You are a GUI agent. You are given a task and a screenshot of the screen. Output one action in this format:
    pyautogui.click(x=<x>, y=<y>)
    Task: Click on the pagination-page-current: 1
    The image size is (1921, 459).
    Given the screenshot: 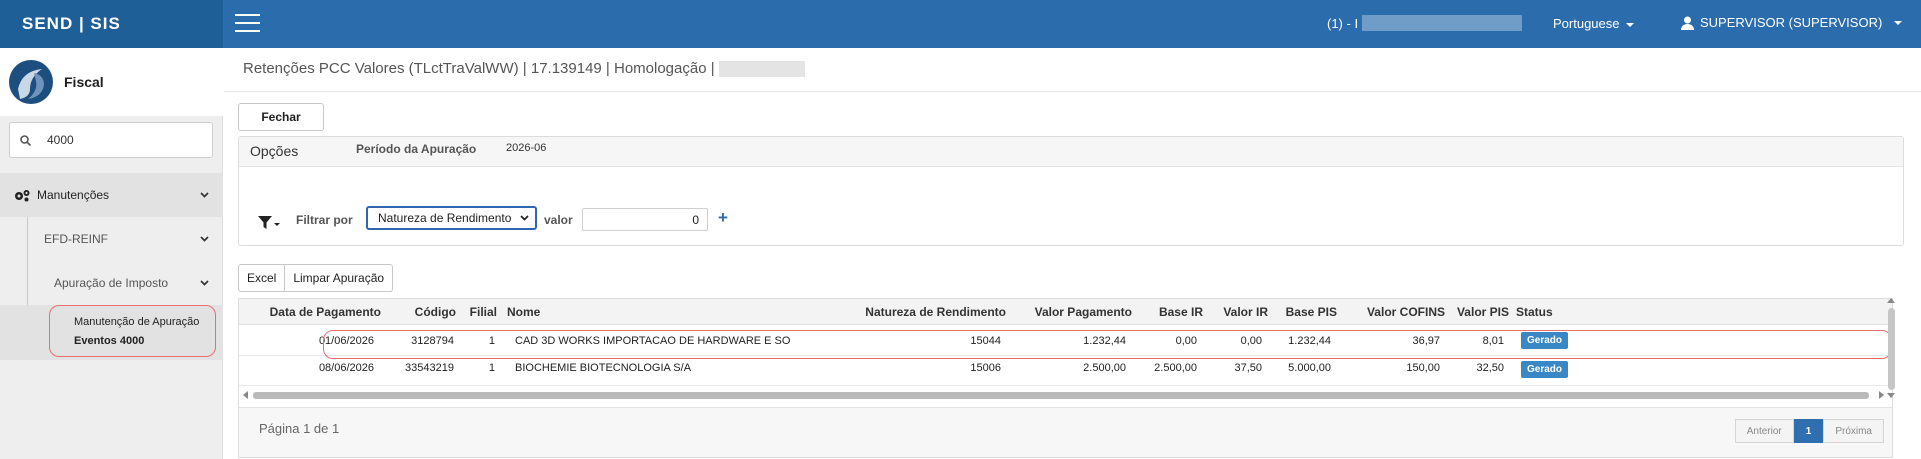 What is the action you would take?
    pyautogui.click(x=1808, y=431)
    